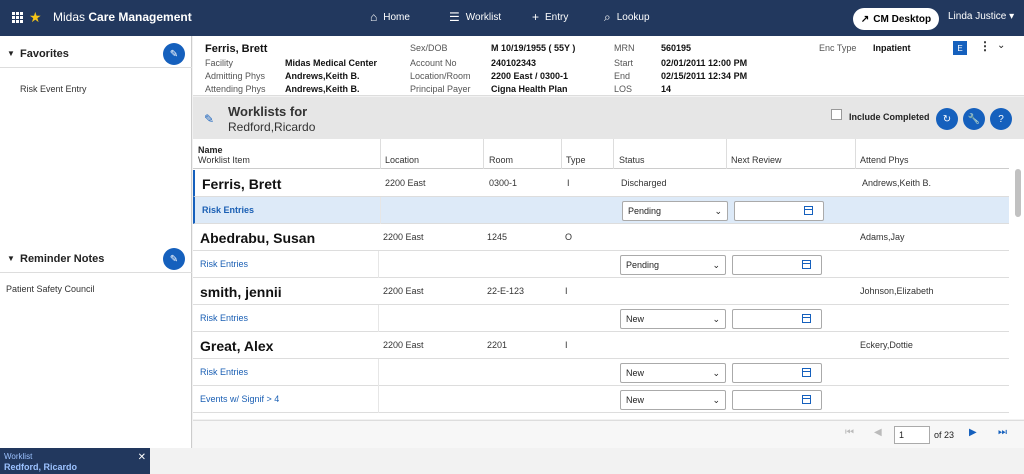 This screenshot has width=1024, height=474. I want to click on tab-label: Worklist, so click(18, 456).